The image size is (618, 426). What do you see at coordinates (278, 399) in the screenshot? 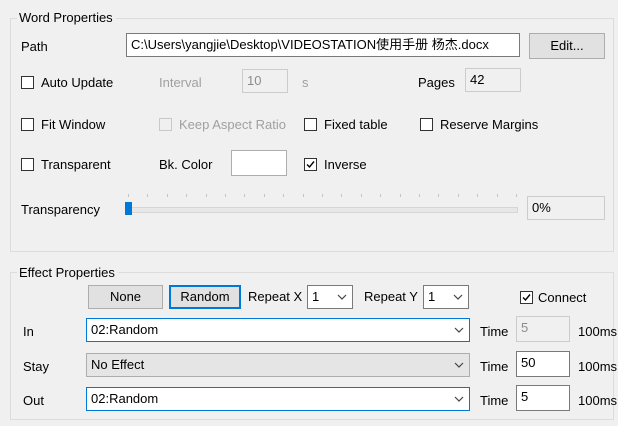
I see `out-effect-select: 02:Random` at bounding box center [278, 399].